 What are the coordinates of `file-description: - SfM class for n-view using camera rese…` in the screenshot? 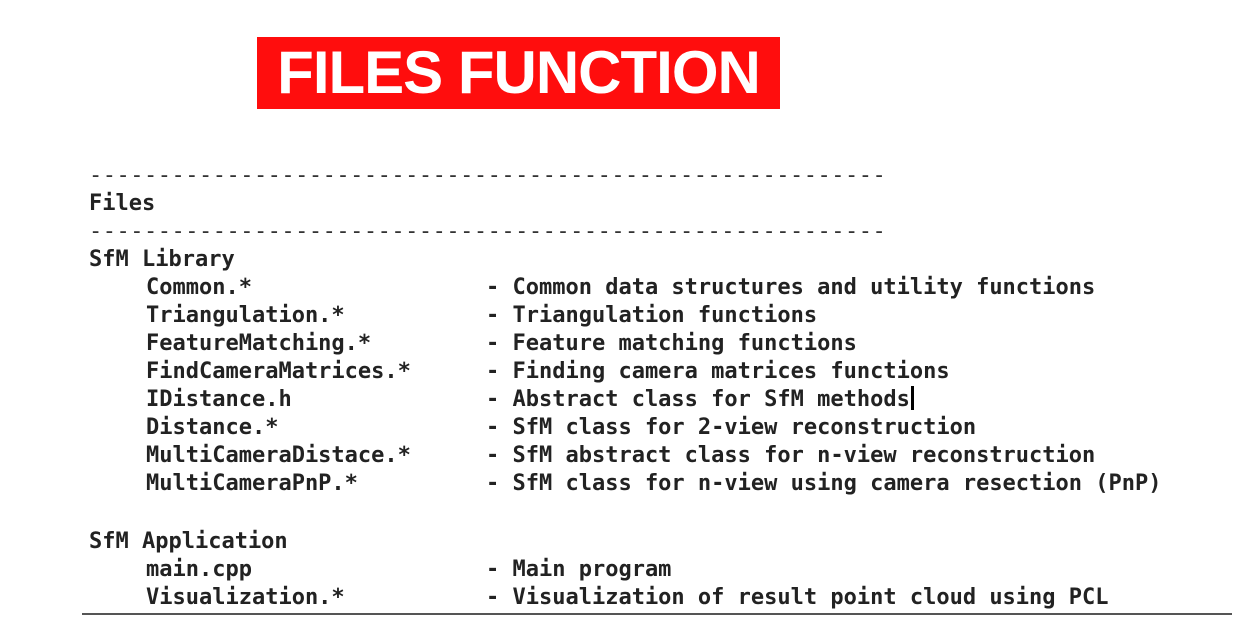 It's located at (824, 483).